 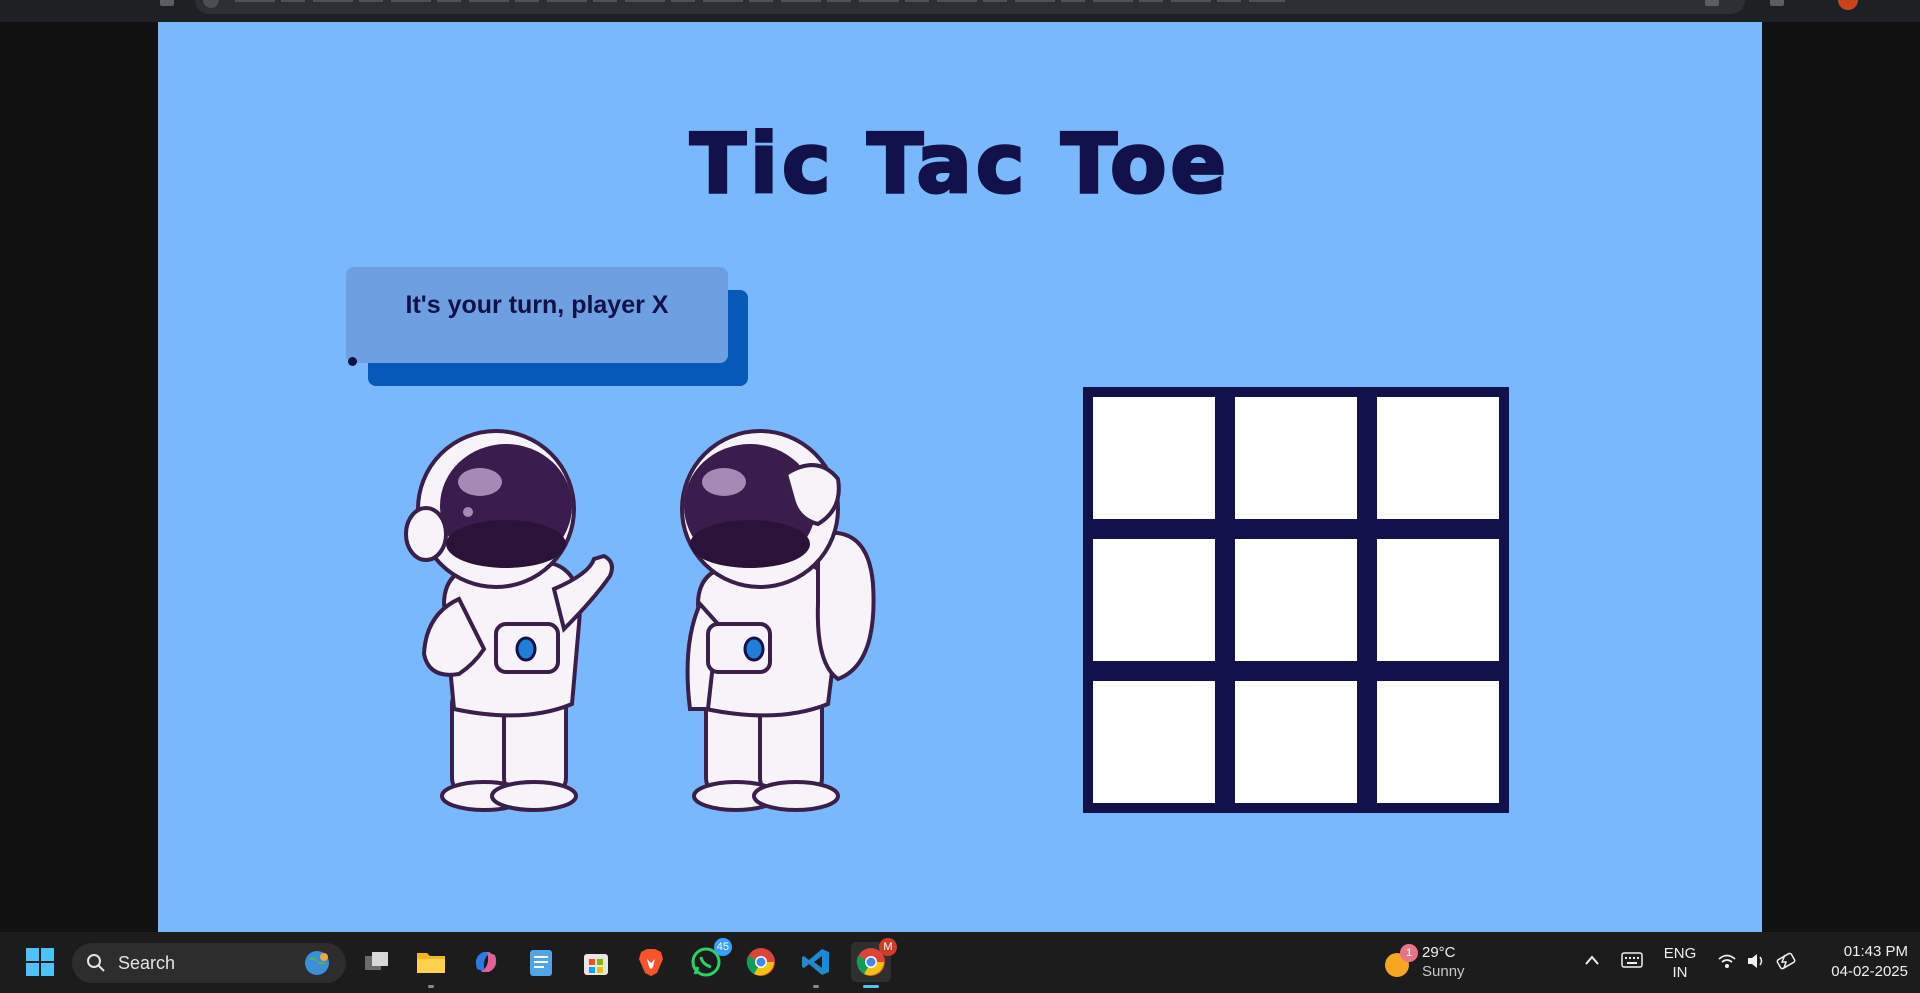 I want to click on battery-charging-icon, so click(x=1786, y=961).